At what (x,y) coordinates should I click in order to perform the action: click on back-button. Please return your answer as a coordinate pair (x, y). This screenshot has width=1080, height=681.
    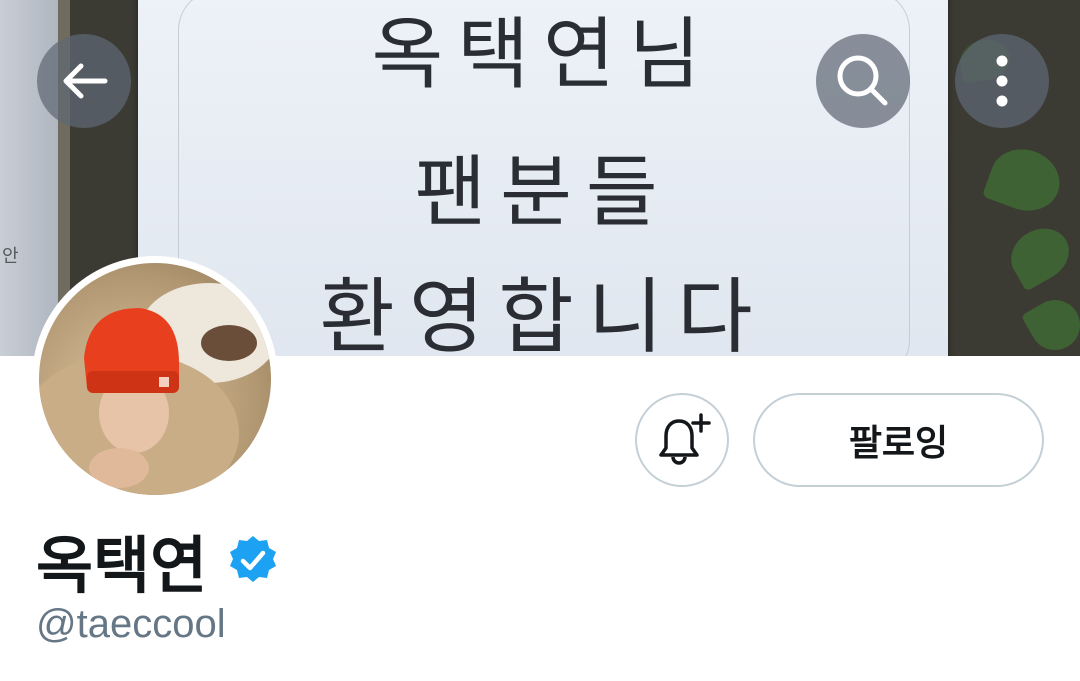
    Looking at the image, I should click on (84, 81).